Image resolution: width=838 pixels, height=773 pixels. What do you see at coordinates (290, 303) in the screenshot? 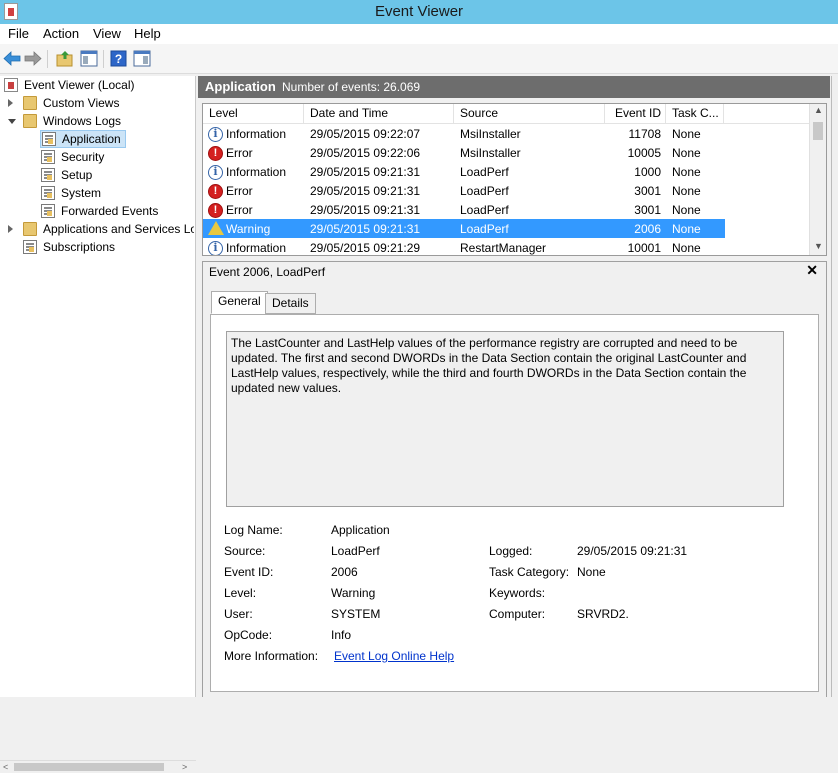
I see `tab-details: Details` at bounding box center [290, 303].